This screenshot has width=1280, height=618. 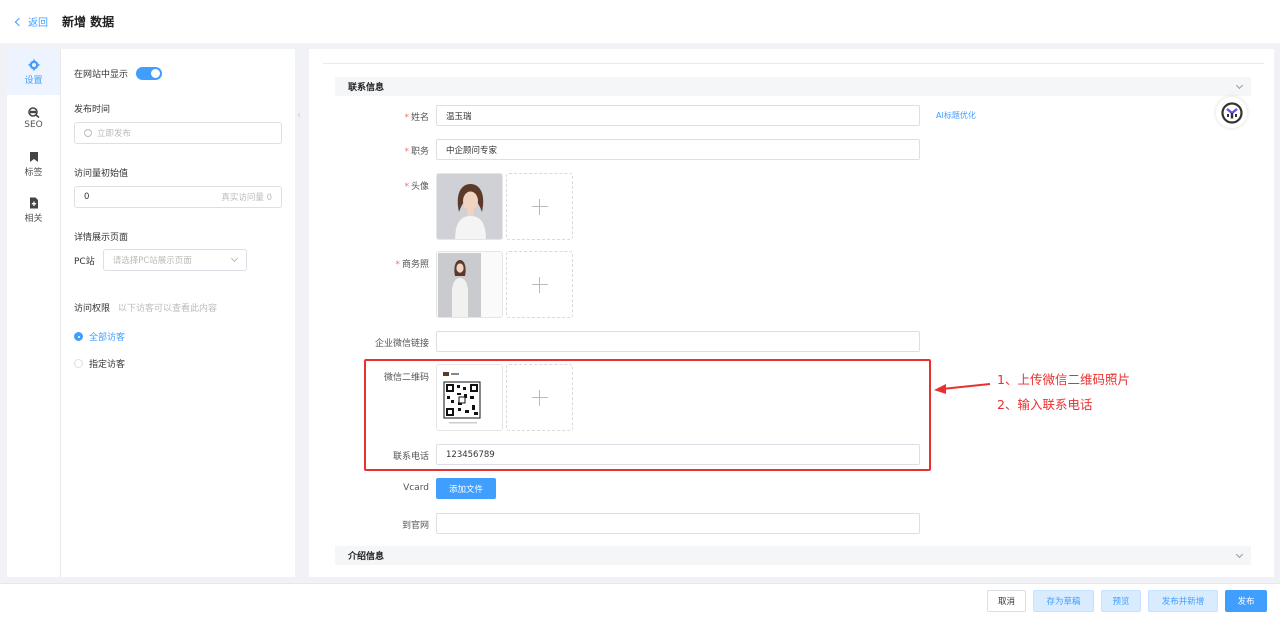 What do you see at coordinates (678, 115) in the screenshot?
I see `name-input: 温玉瑞` at bounding box center [678, 115].